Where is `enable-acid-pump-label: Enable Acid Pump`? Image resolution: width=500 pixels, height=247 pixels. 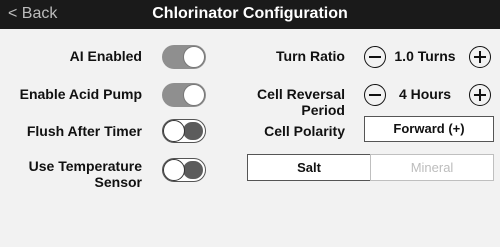 enable-acid-pump-label: Enable Acid Pump is located at coordinates (80, 94).